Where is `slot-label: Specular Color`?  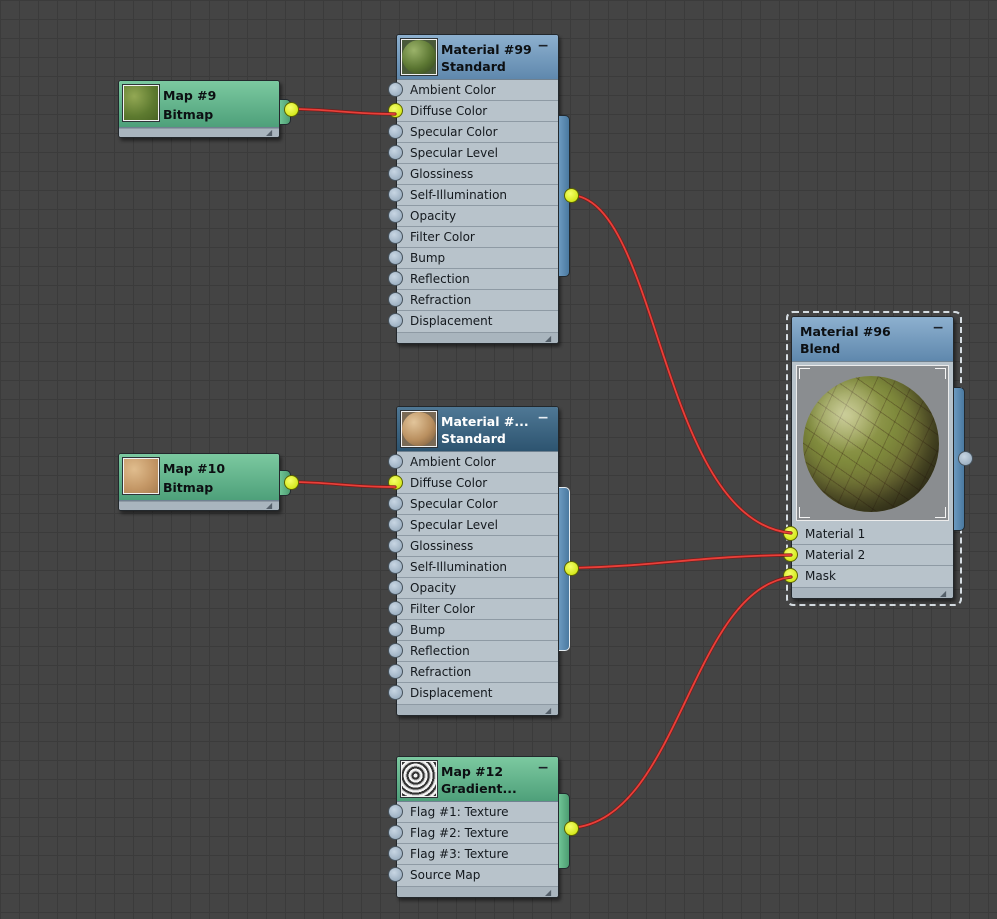 slot-label: Specular Color is located at coordinates (454, 132).